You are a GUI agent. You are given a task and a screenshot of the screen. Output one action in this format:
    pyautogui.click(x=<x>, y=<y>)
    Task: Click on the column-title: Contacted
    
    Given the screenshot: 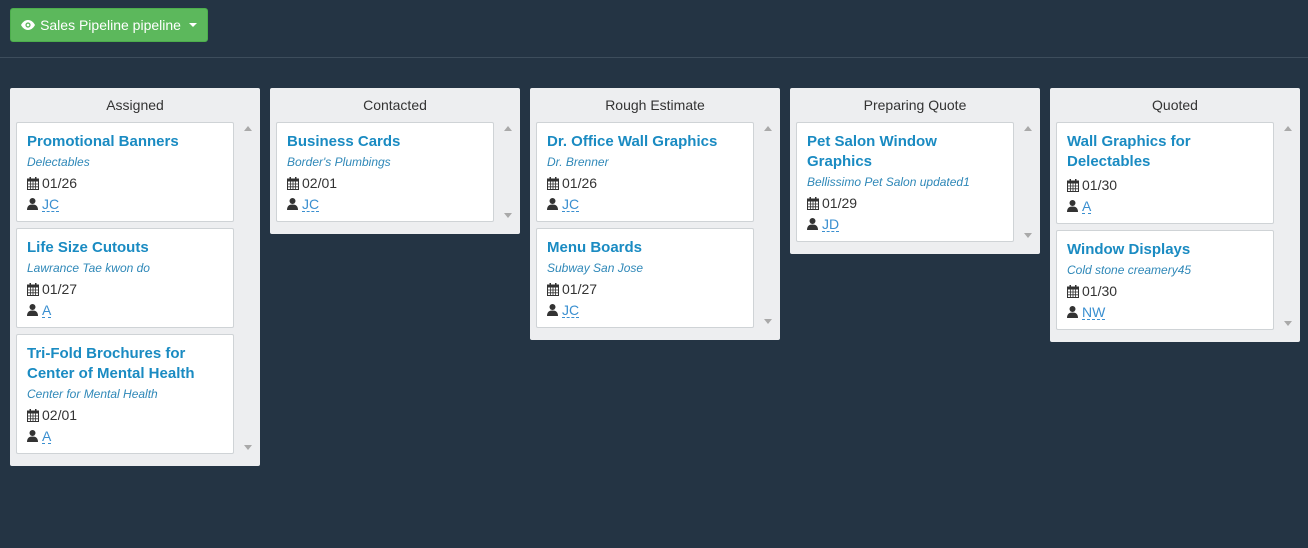 What is the action you would take?
    pyautogui.click(x=395, y=105)
    